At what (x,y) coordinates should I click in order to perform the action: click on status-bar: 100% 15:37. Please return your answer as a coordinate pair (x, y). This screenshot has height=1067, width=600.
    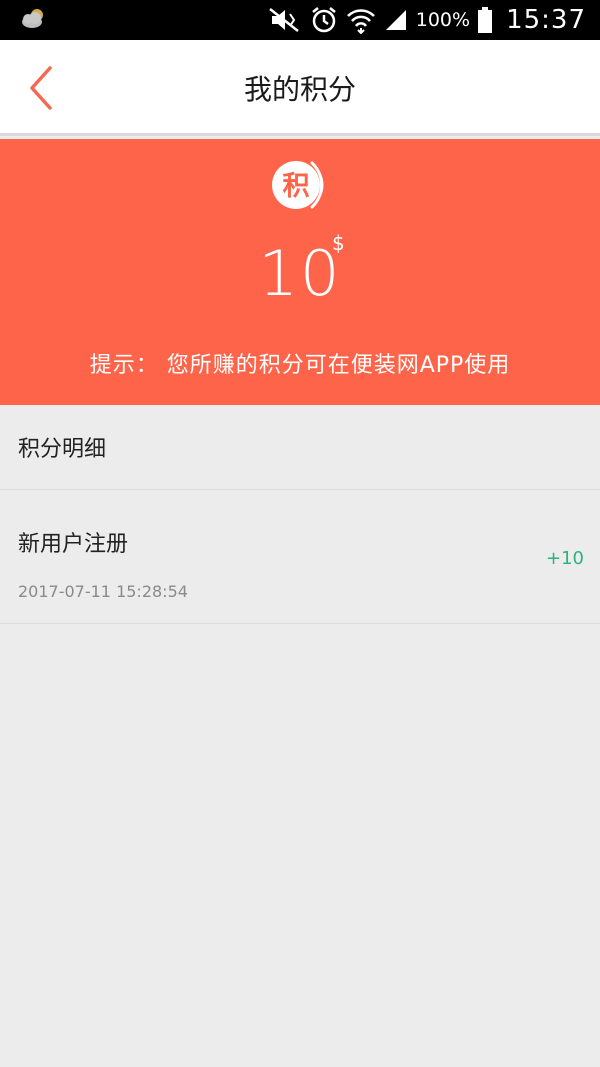
    Looking at the image, I should click on (300, 20).